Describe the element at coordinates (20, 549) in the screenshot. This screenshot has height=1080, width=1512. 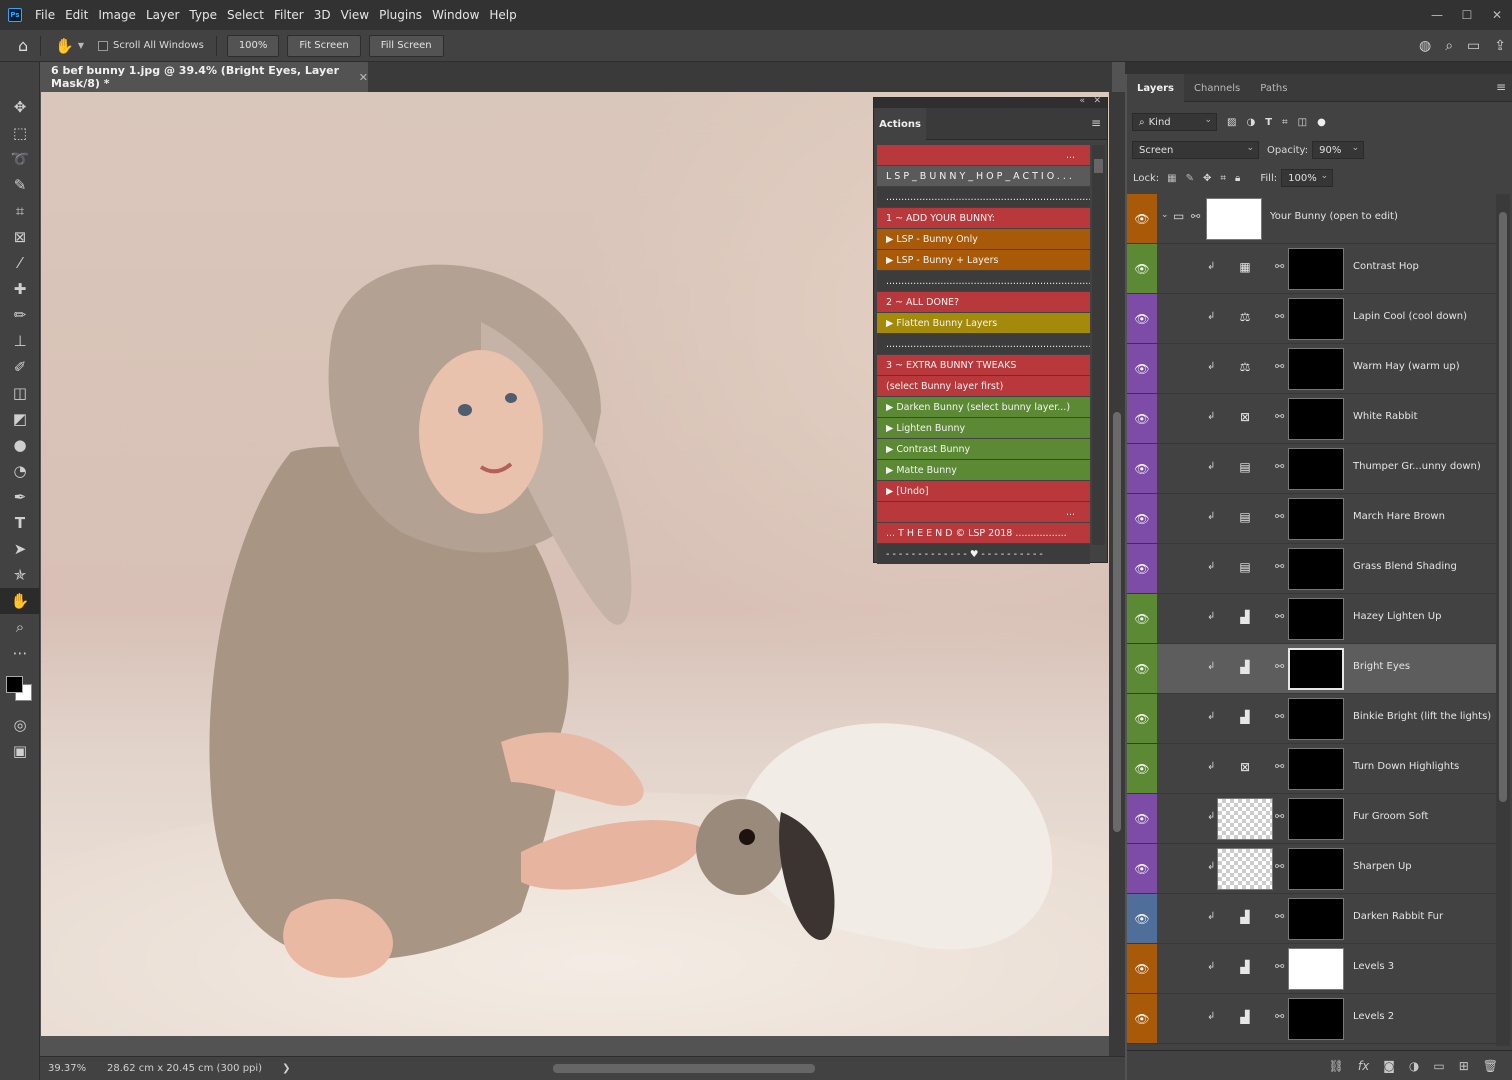
I see `path-select-tool-icon: ➤` at that location.